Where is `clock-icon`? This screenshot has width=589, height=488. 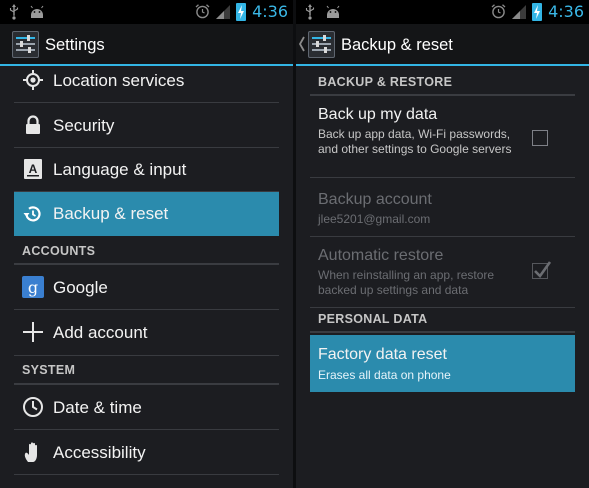
clock-icon is located at coordinates (33, 407).